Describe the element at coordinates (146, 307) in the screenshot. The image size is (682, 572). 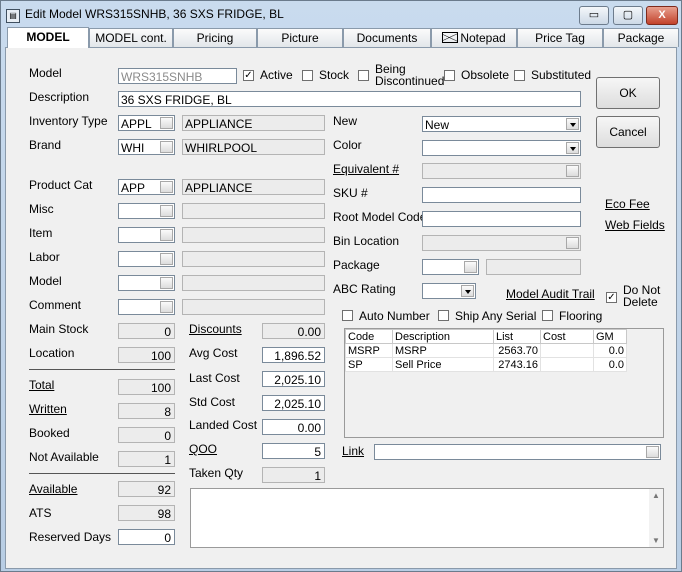
I see `comment-code-field` at that location.